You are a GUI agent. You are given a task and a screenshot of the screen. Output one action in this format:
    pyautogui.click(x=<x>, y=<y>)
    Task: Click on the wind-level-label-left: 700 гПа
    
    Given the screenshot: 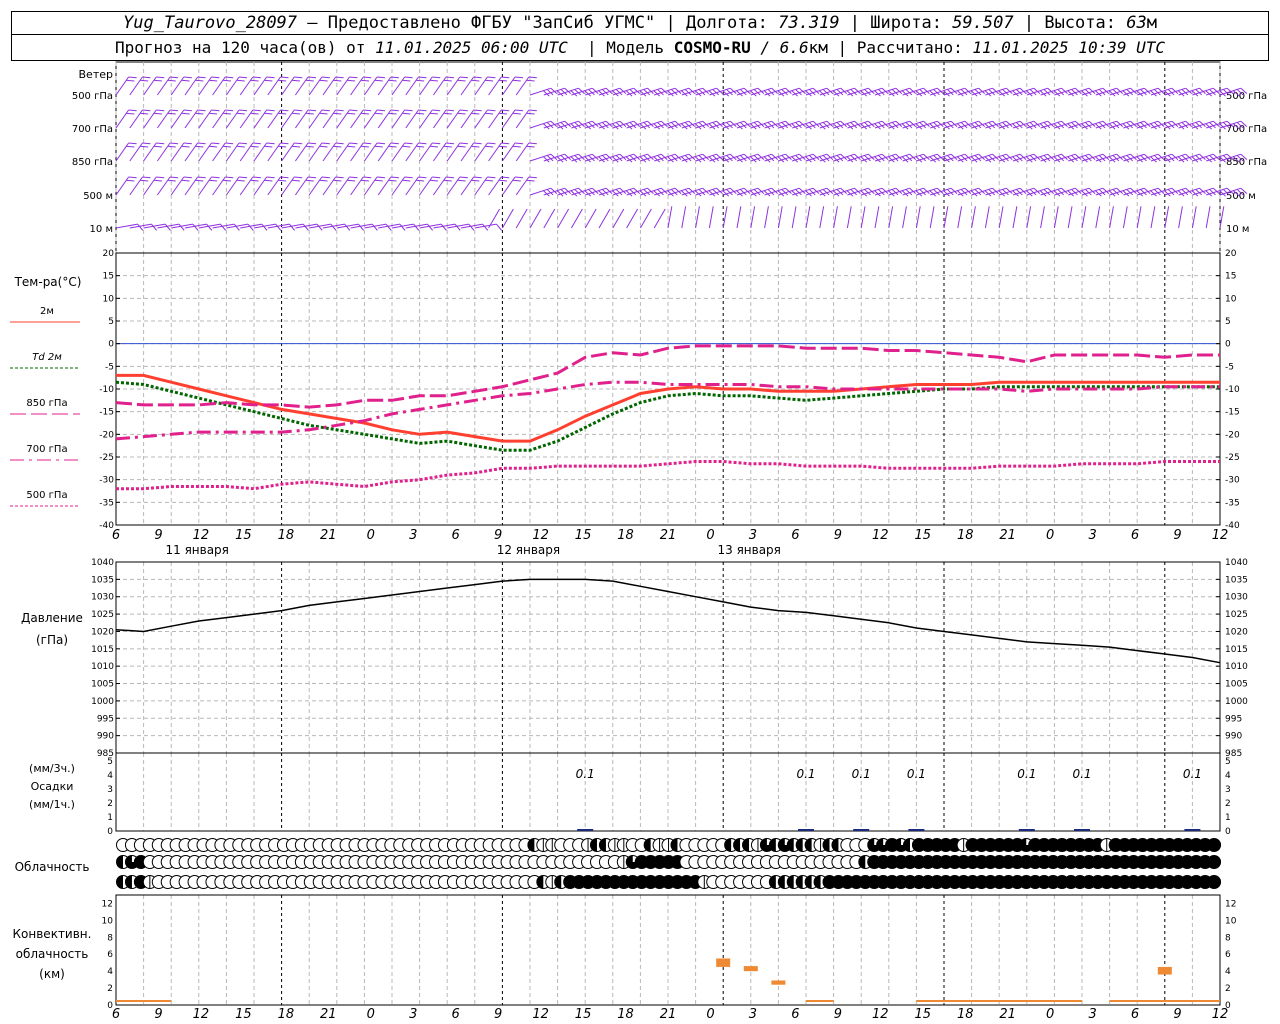 What is the action you would take?
    pyautogui.click(x=92, y=129)
    